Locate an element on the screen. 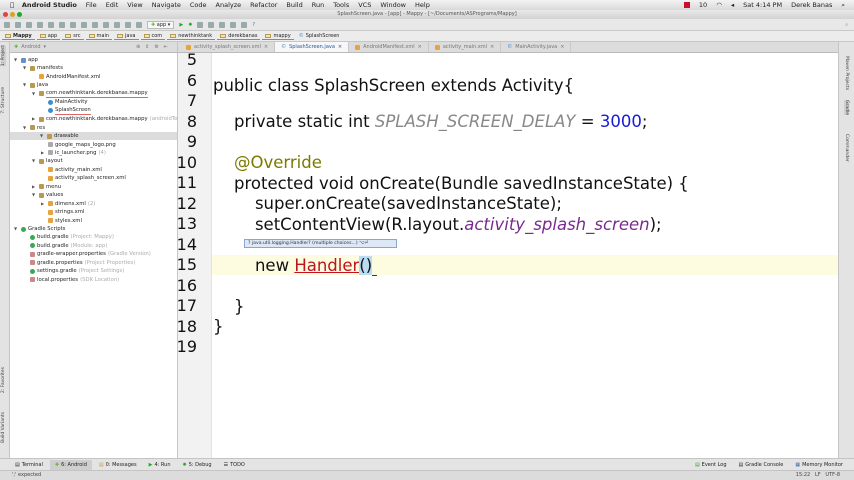  tree-item: google_maps_logo.png is located at coordinates (79, 145).